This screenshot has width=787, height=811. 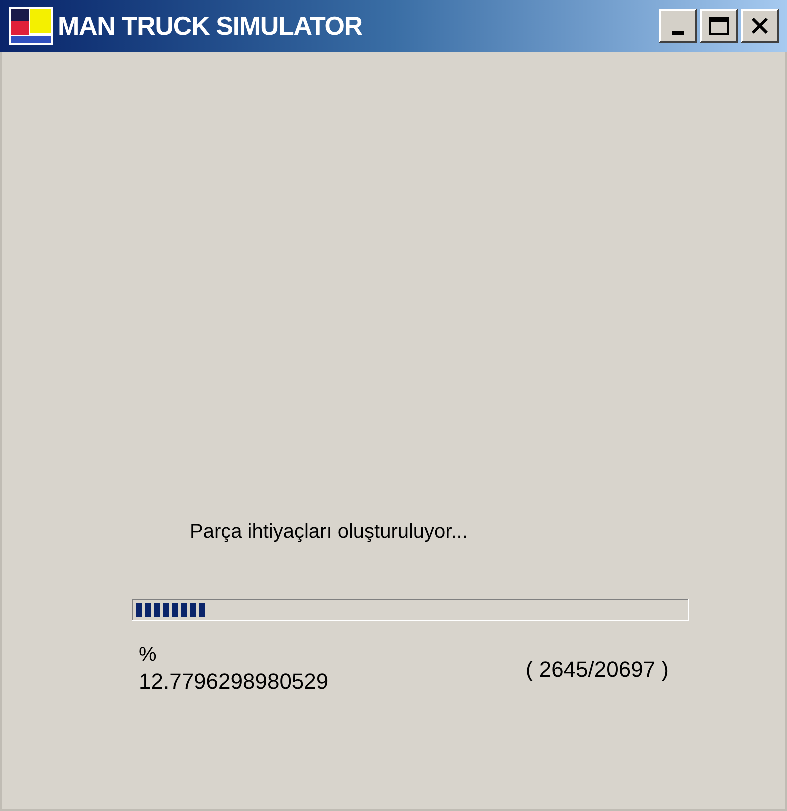 I want to click on minimize-icon, so click(x=678, y=33).